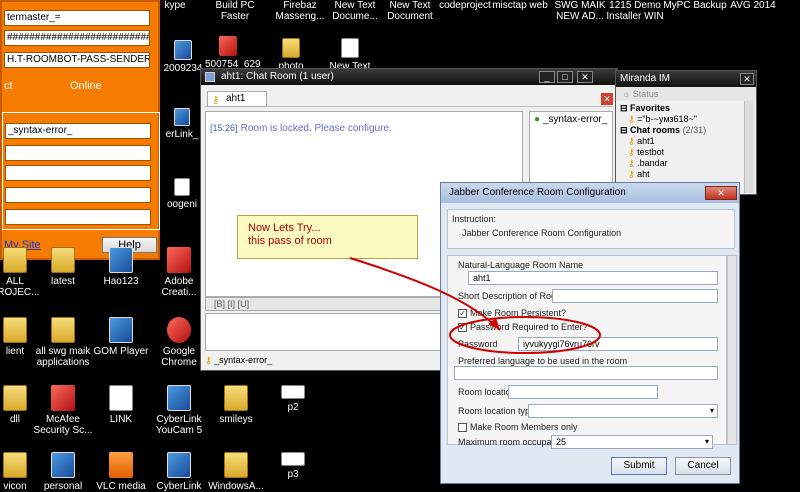 Image resolution: width=800 pixels, height=492 pixels. What do you see at coordinates (425, 294) in the screenshot?
I see `annotation-arrow` at bounding box center [425, 294].